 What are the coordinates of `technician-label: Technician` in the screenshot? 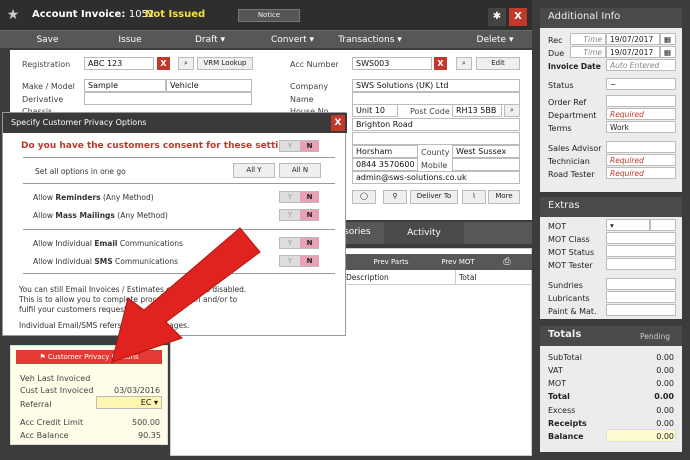 It's located at (569, 161).